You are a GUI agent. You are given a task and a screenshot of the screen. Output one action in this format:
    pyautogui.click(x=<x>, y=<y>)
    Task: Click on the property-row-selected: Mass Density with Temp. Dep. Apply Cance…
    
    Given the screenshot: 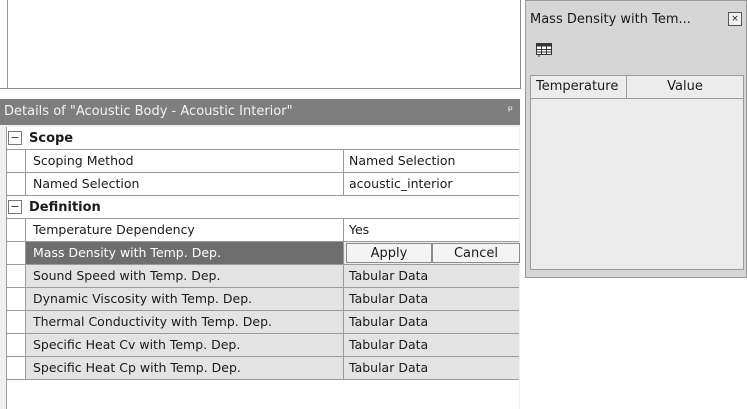 What is the action you would take?
    pyautogui.click(x=263, y=253)
    